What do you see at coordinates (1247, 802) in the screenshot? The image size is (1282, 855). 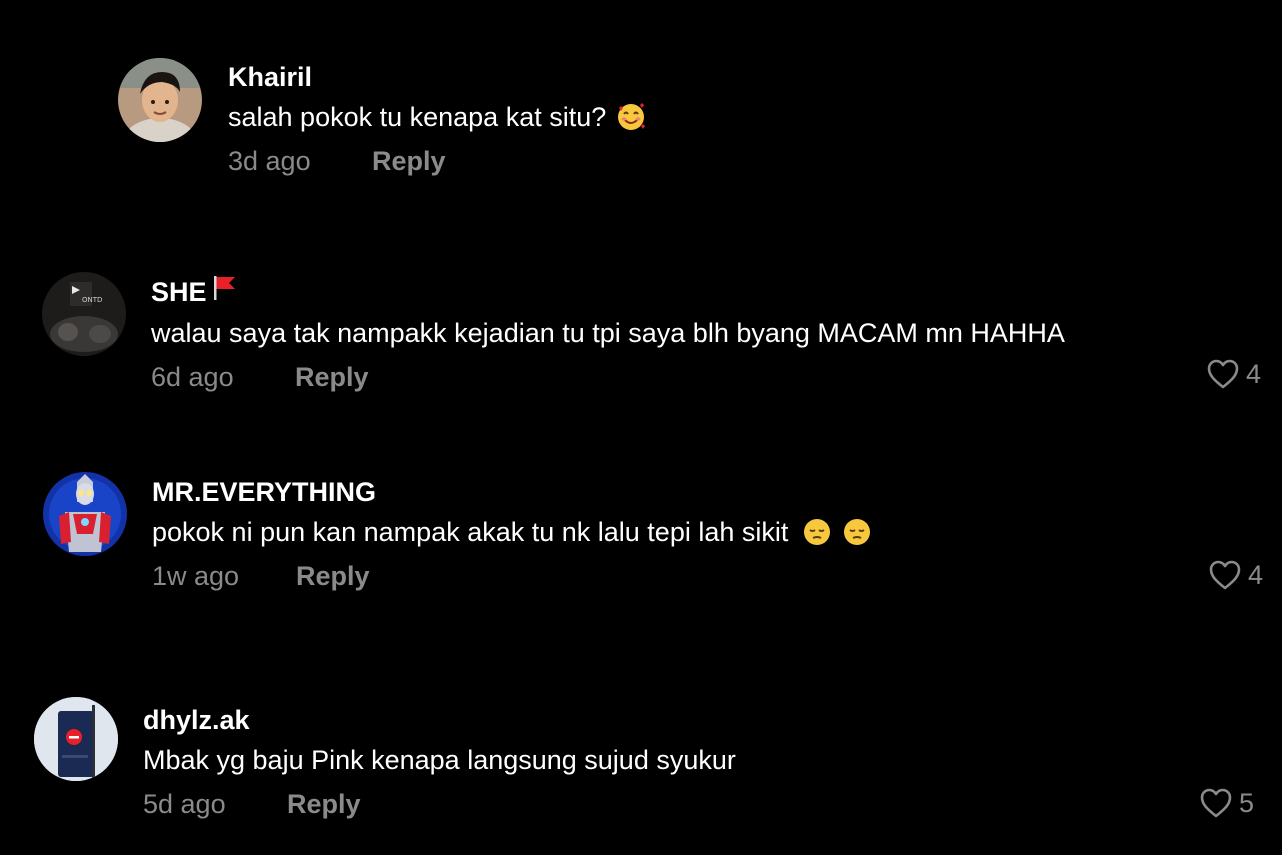 I see `like-count: 5` at bounding box center [1247, 802].